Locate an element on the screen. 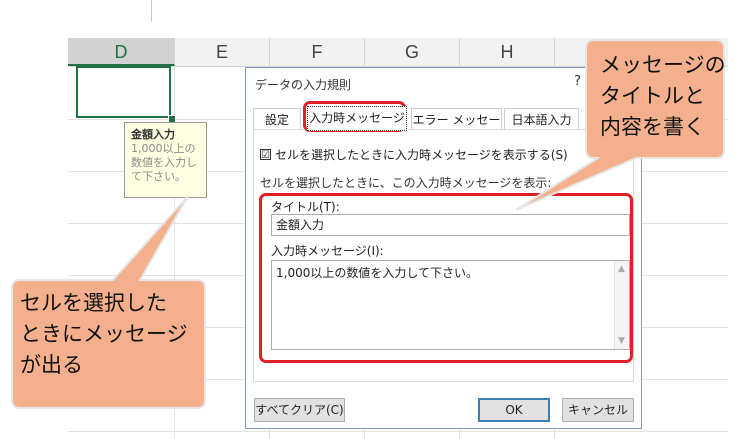 The width and height of the screenshot is (743, 439). tooltip-body: 1,000以上の 数値を入力し て下さい。 is located at coordinates (164, 162).